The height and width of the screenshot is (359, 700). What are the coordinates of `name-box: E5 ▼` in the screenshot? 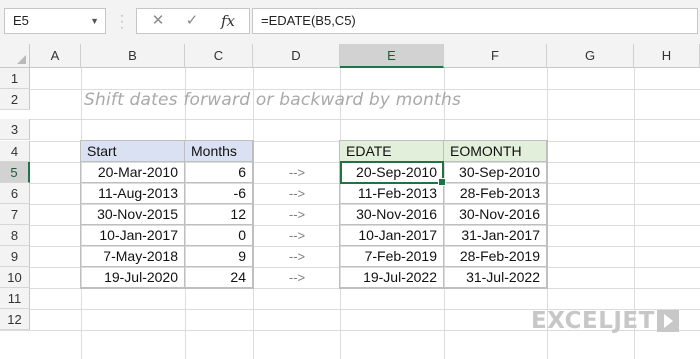 It's located at (55, 21).